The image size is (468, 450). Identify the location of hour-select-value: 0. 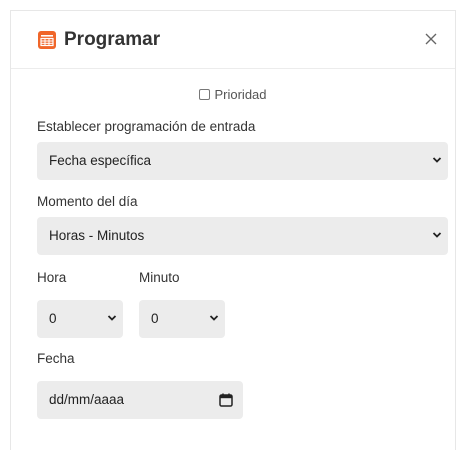
(53, 318).